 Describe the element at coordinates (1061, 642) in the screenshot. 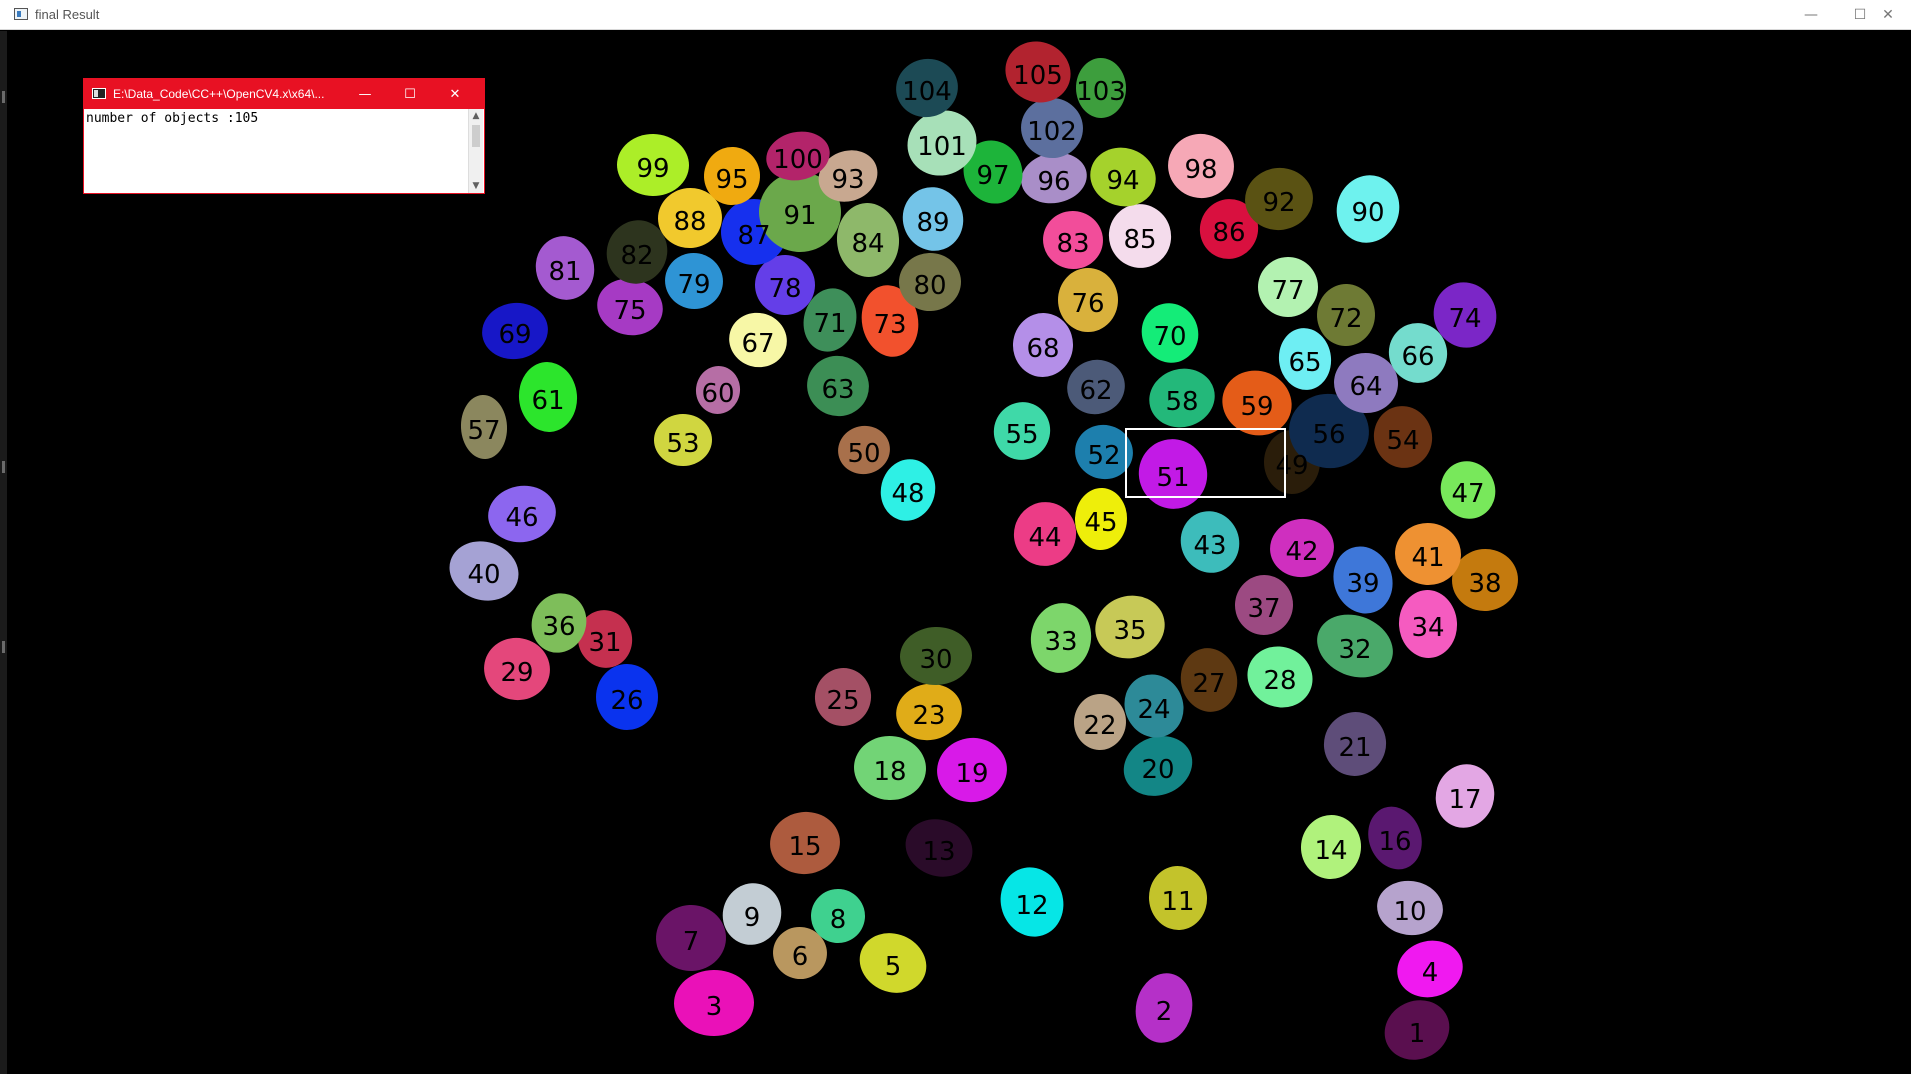

I see `object-label: 33` at that location.